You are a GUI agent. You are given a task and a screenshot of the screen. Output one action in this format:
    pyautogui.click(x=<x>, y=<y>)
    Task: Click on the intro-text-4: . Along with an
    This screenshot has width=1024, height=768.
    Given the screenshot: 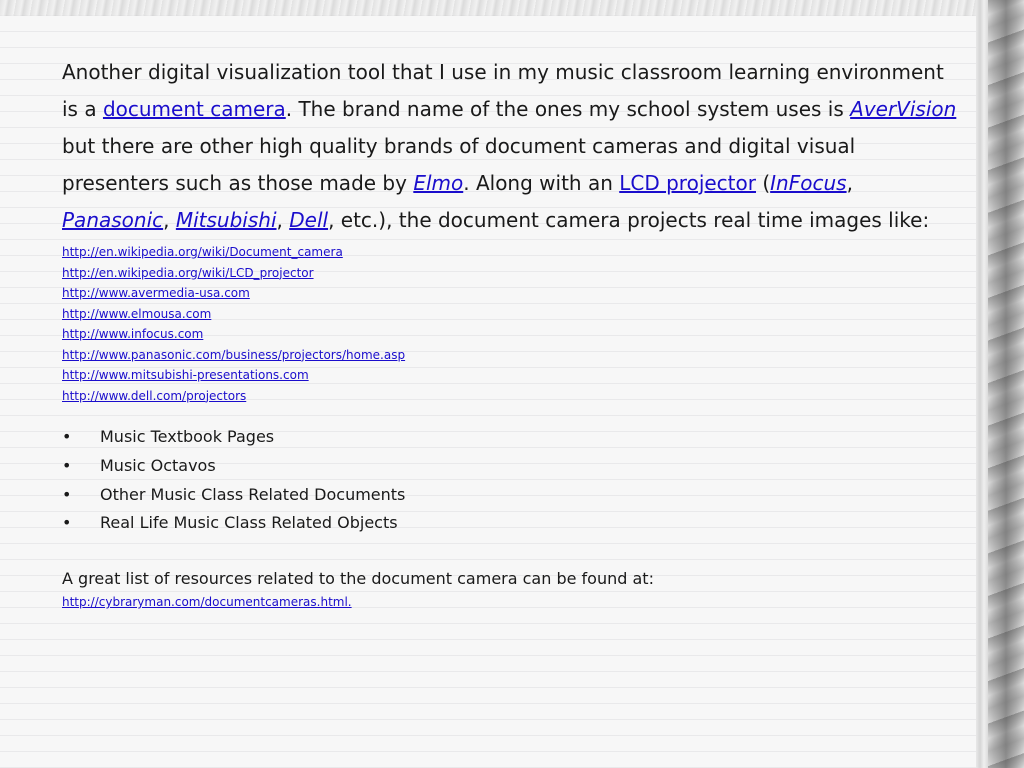 What is the action you would take?
    pyautogui.click(x=541, y=183)
    